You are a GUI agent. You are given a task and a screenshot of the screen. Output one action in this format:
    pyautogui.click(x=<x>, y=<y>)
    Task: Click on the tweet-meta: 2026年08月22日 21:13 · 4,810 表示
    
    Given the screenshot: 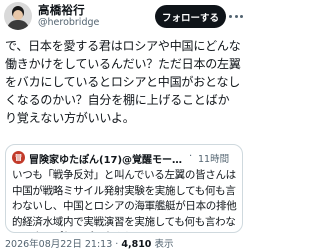 What is the action you would take?
    pyautogui.click(x=89, y=243)
    